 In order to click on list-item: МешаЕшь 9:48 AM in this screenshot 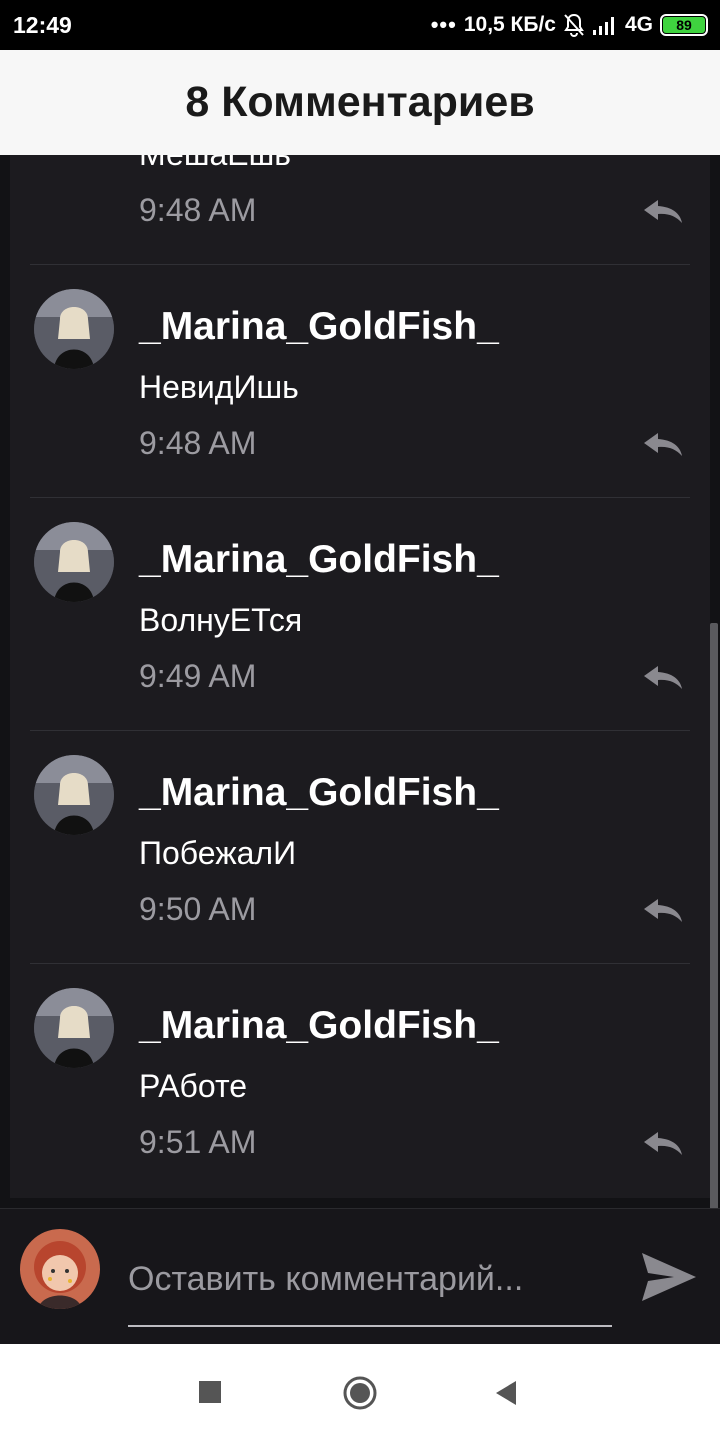, I will do `click(360, 210)`.